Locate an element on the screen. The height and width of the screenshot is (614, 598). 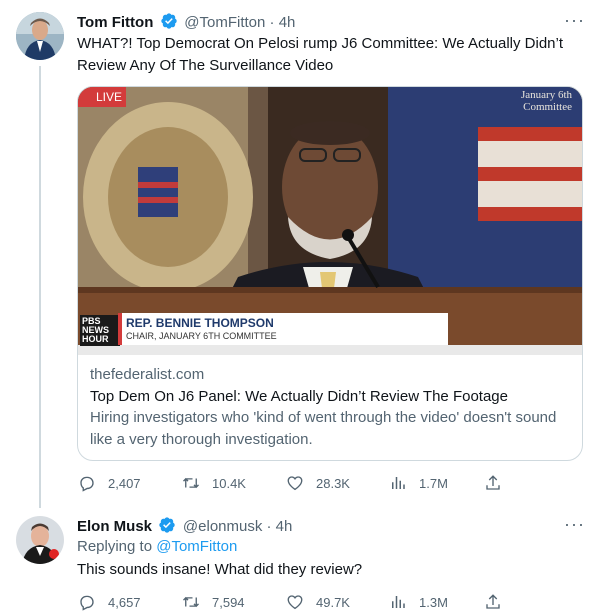
replying-to-link: @TomFitton is located at coordinates (196, 546).